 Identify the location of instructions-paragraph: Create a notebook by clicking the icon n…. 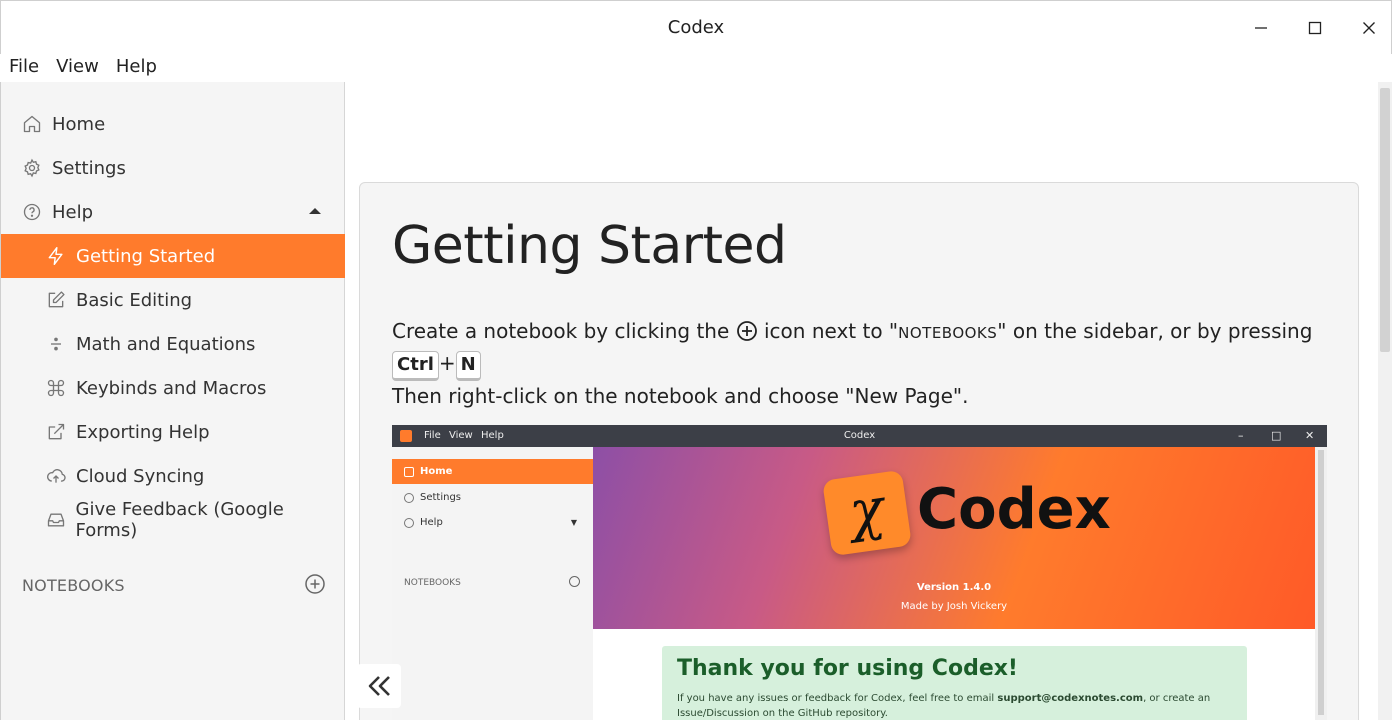
(862, 363).